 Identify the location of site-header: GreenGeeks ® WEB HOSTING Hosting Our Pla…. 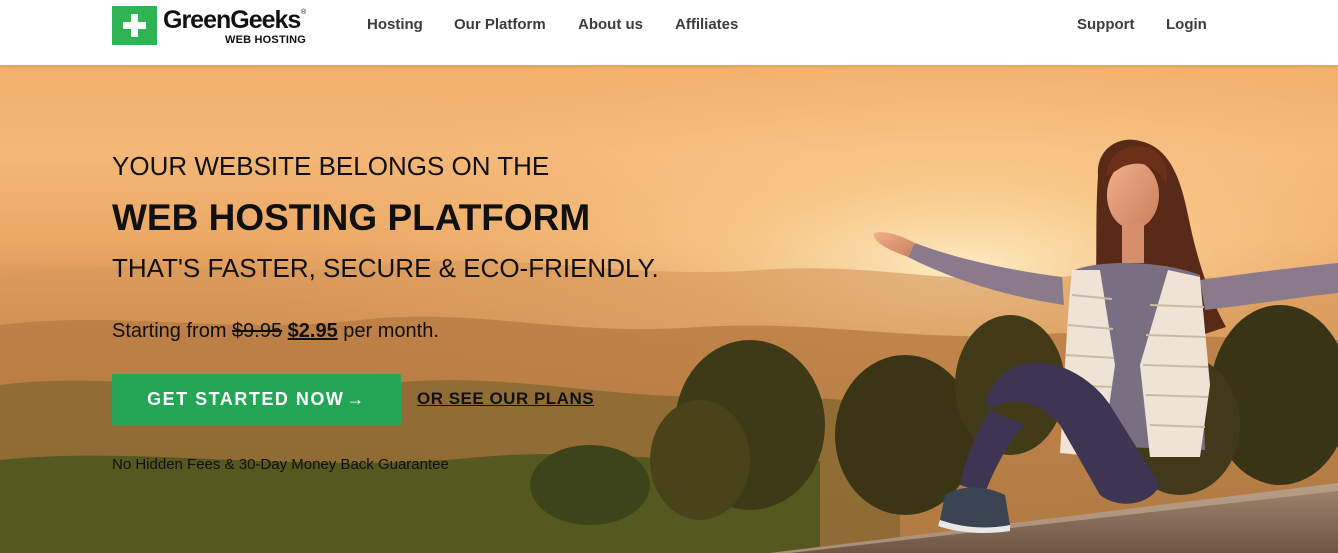
(669, 32).